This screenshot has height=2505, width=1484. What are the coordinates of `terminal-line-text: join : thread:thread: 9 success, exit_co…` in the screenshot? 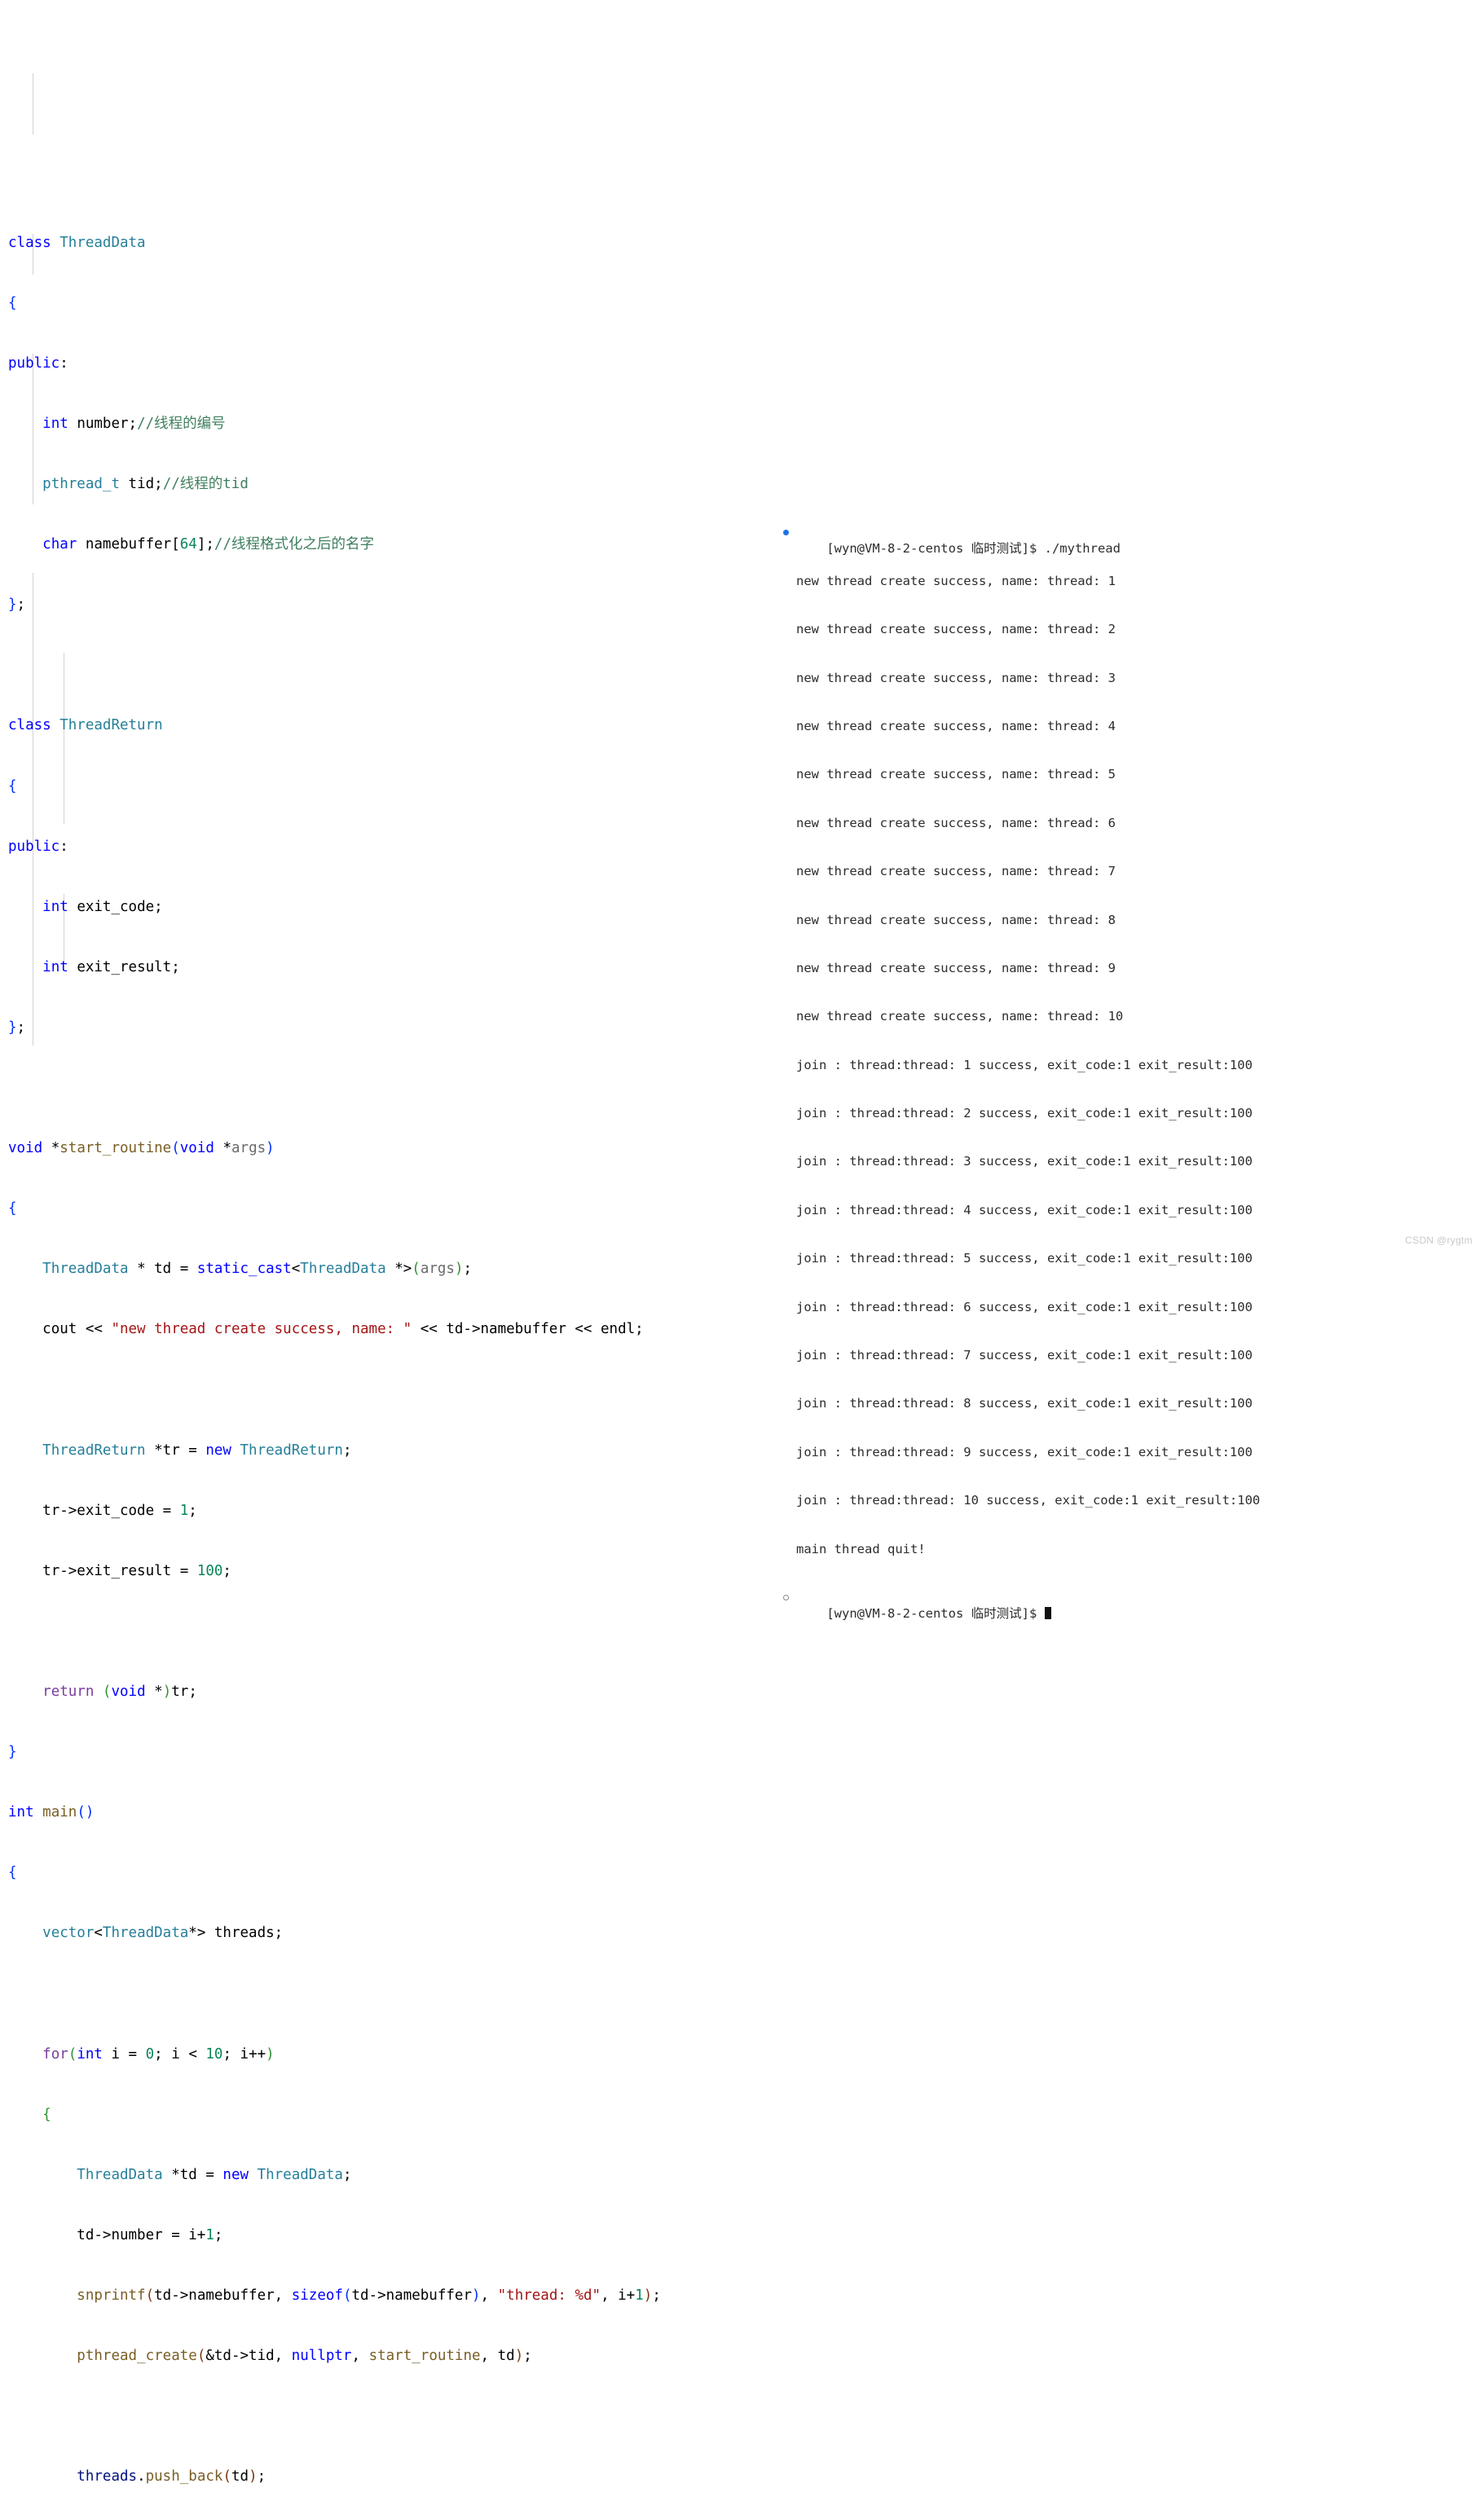 It's located at (1024, 1451).